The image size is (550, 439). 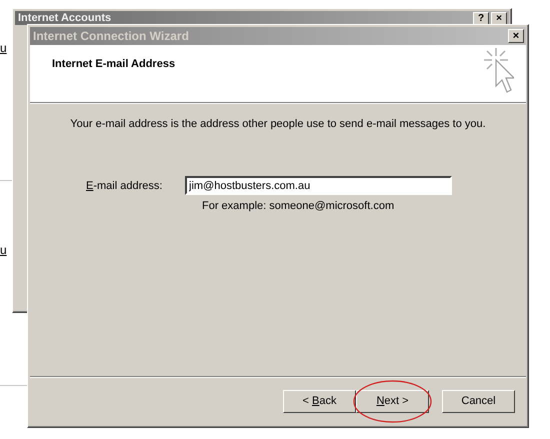 I want to click on next-button: Next >, so click(x=392, y=401).